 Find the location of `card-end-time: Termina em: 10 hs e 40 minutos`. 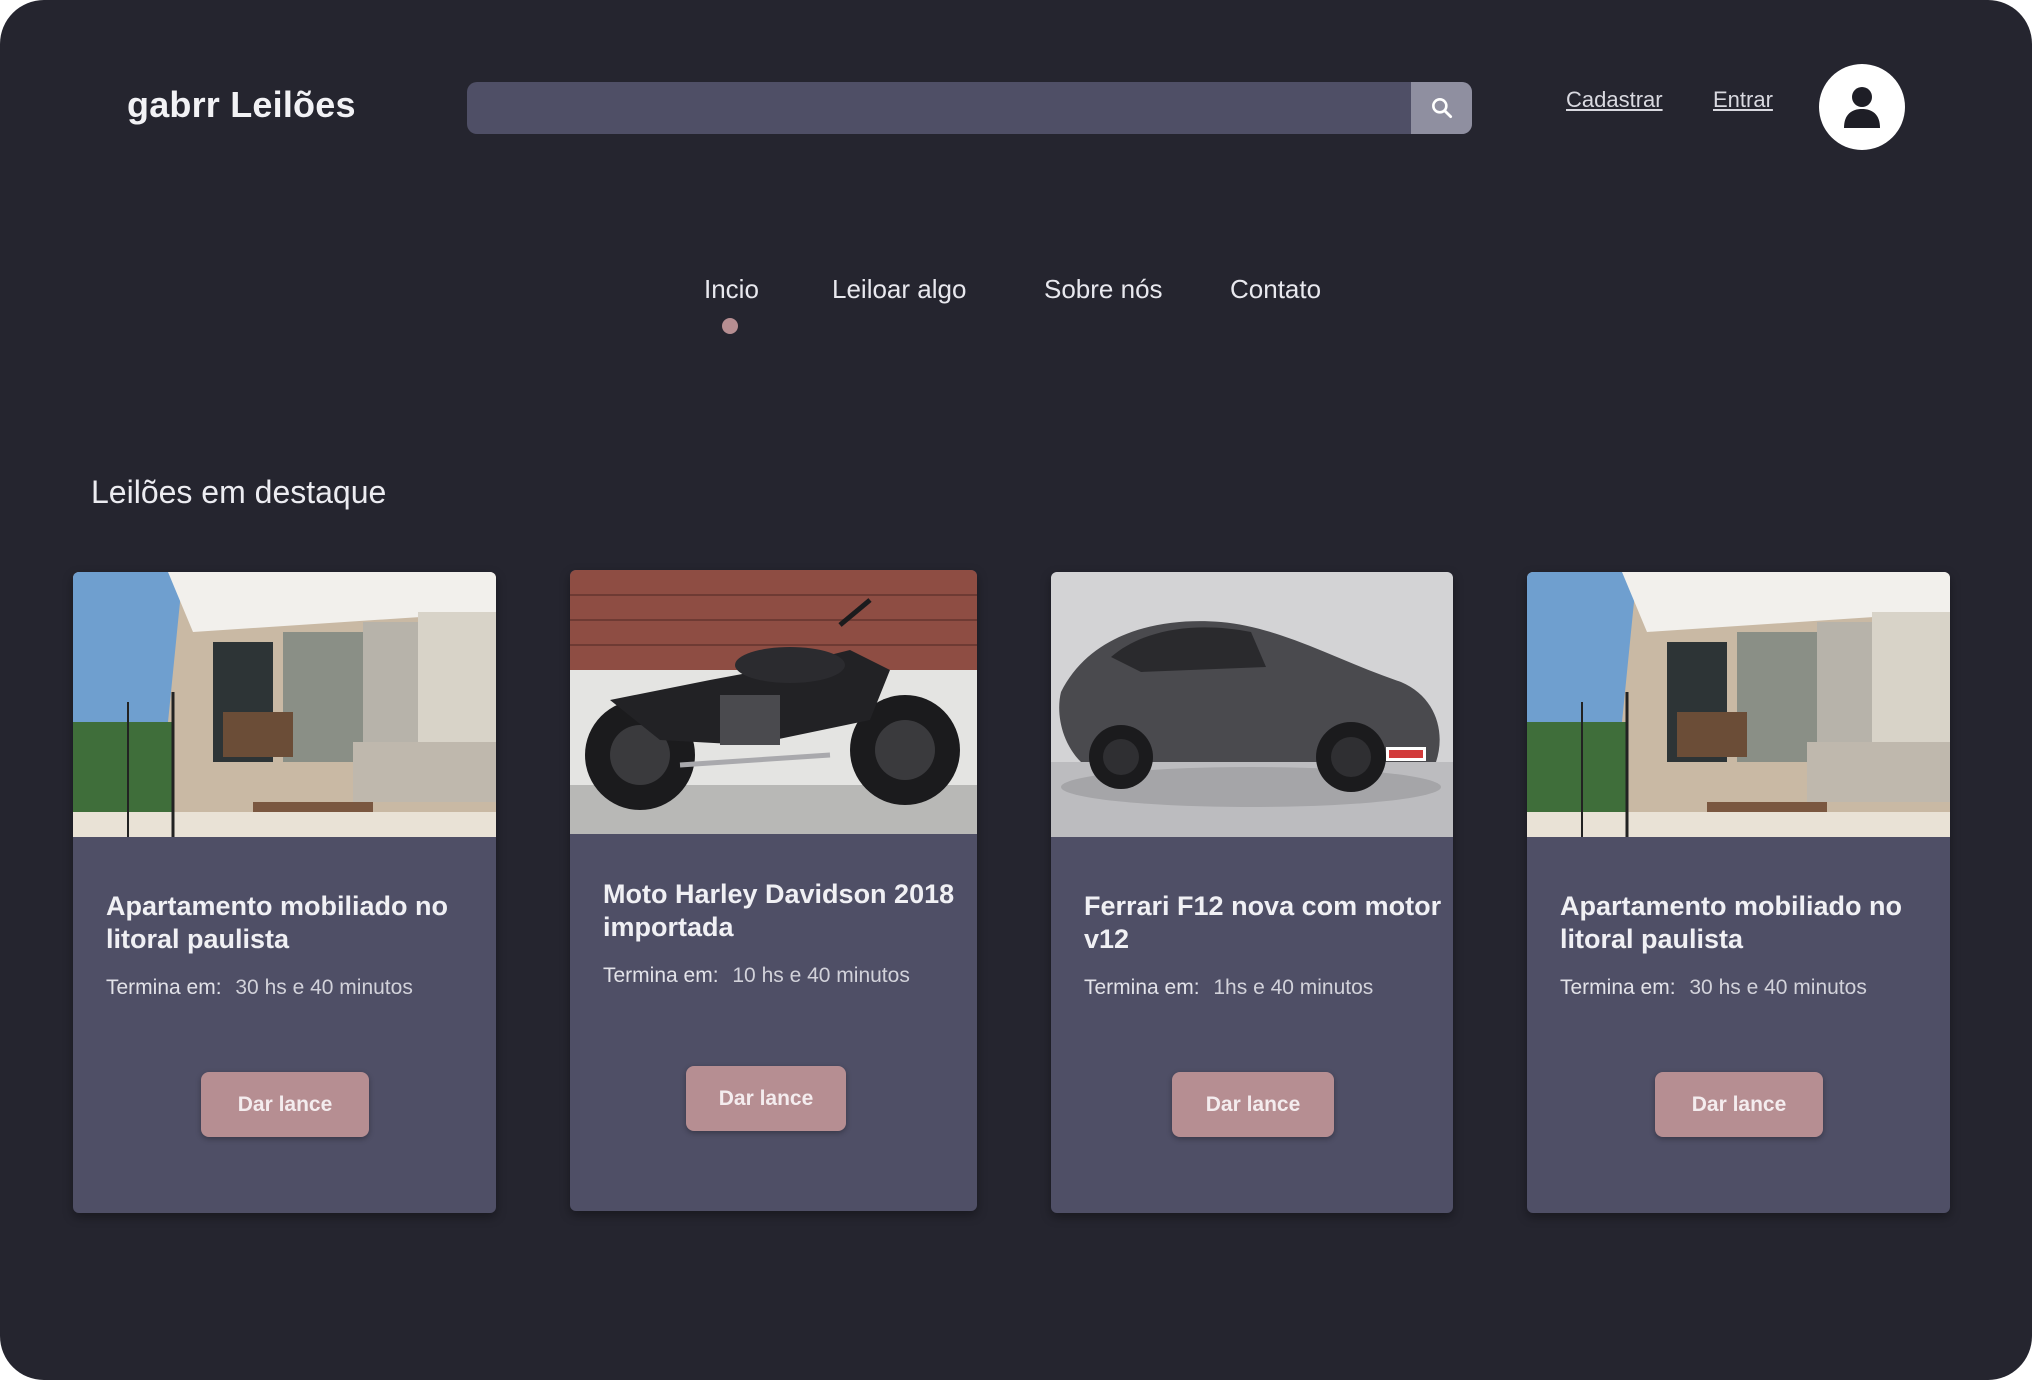

card-end-time: Termina em: 10 hs e 40 minutos is located at coordinates (756, 976).